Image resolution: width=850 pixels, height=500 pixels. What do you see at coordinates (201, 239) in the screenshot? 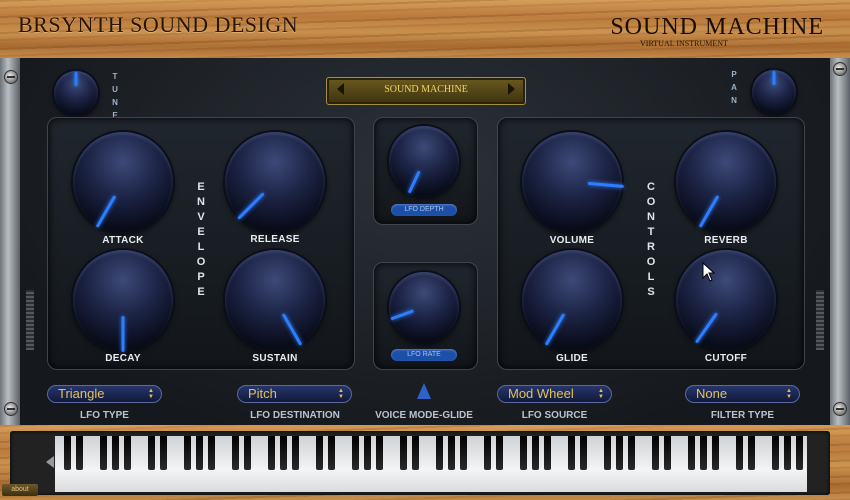
I see `envelope-title: E N V E L O P E` at bounding box center [201, 239].